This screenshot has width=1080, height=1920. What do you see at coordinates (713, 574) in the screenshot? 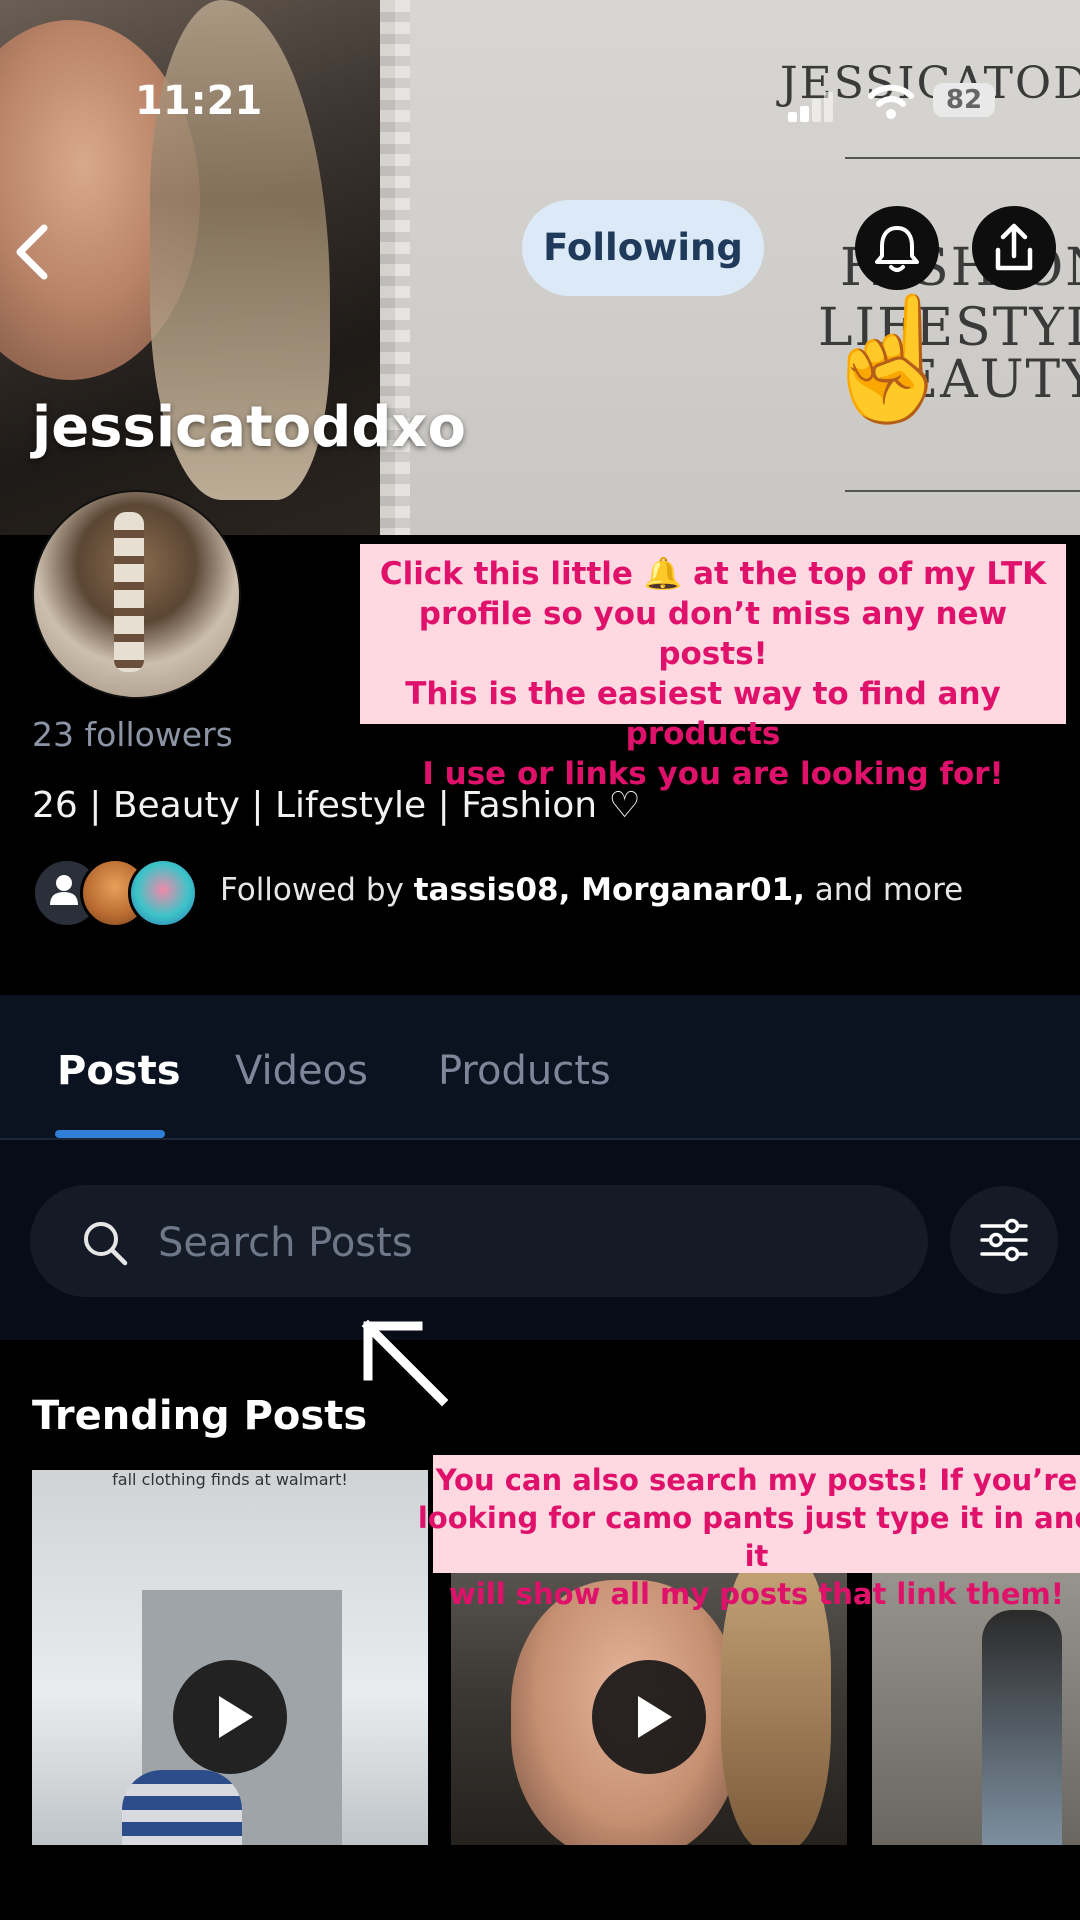
I see `bell-tip-line: Click this little 🔔 at the top of my LTK` at bounding box center [713, 574].